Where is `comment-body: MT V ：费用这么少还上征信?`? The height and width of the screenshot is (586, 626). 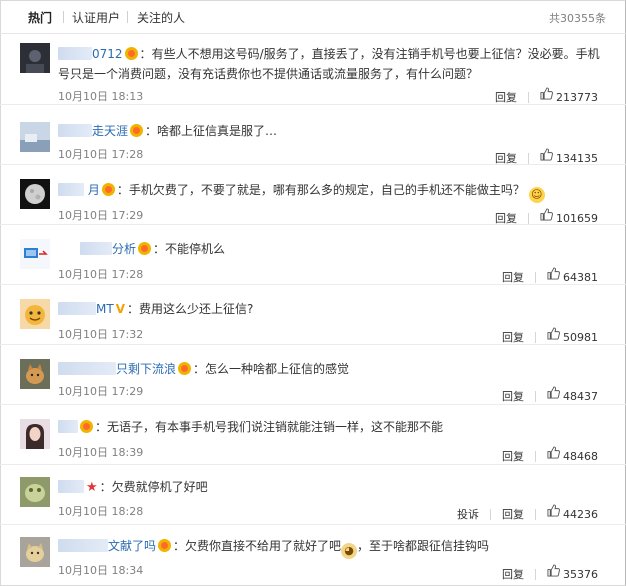
comment-body: MT V ：费用这么少还上征信? is located at coordinates (330, 309).